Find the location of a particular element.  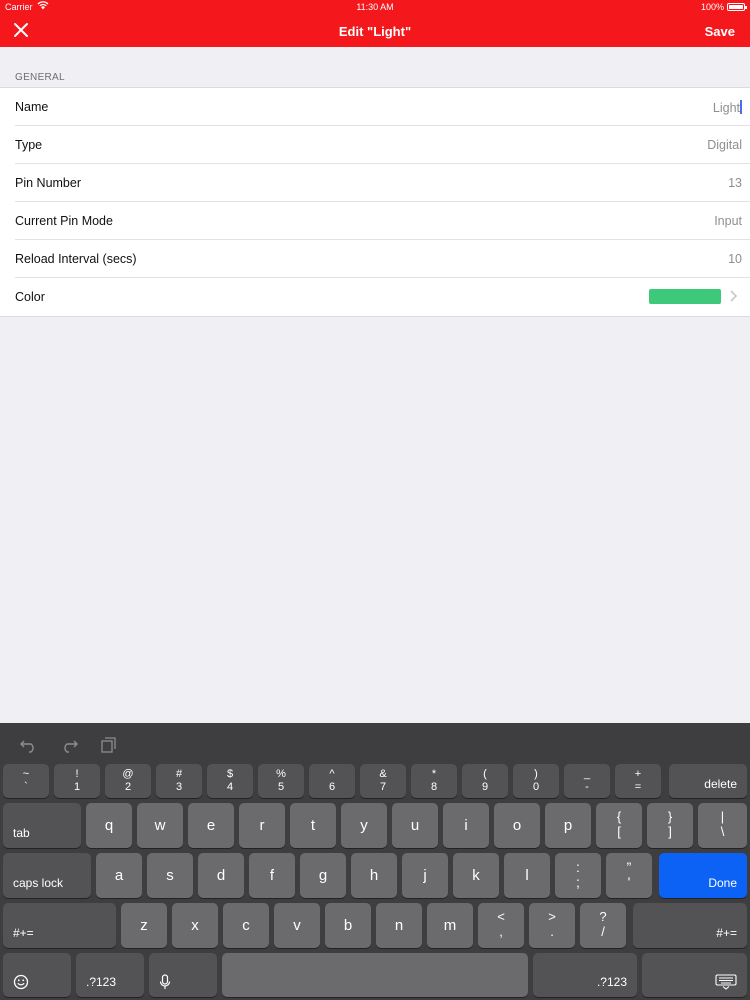

row-label: Pin Number is located at coordinates (48, 183).